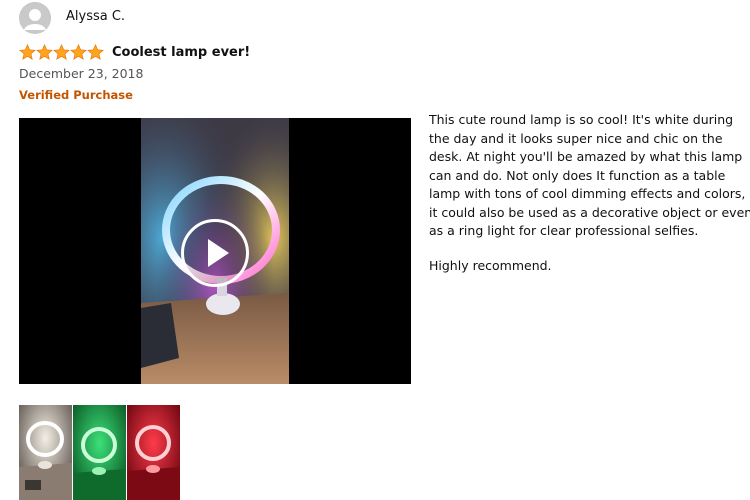 Image resolution: width=750 pixels, height=500 pixels. I want to click on avatar, so click(35, 18).